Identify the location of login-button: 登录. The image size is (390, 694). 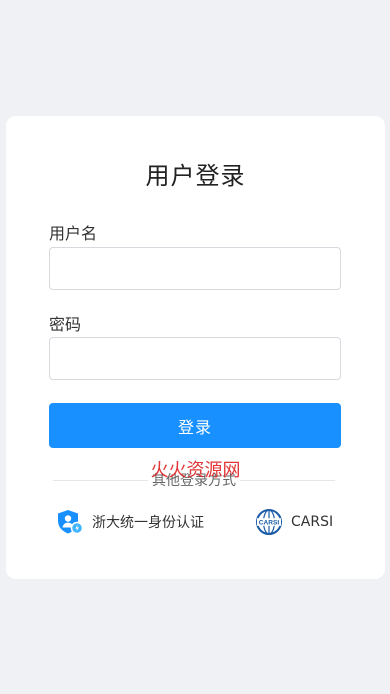
(195, 425).